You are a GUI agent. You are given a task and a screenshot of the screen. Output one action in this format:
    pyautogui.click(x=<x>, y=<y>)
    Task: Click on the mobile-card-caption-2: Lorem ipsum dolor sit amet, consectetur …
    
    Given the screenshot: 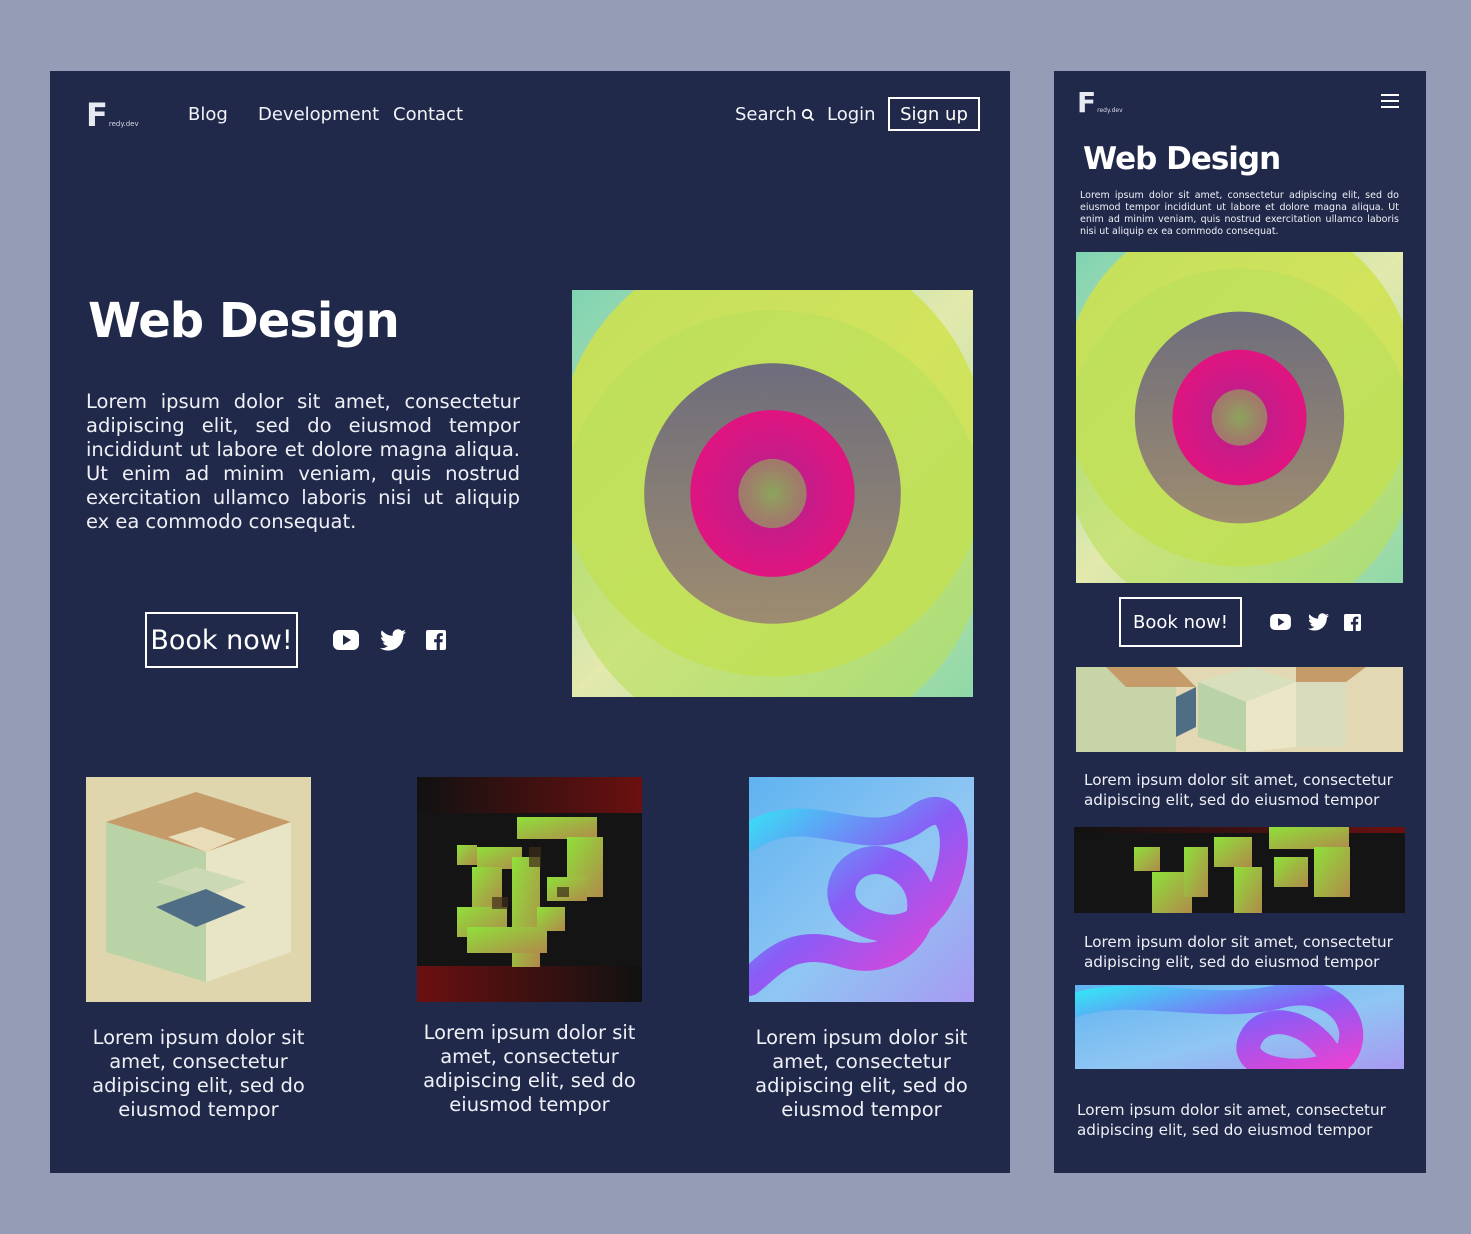 What is the action you would take?
    pyautogui.click(x=1238, y=952)
    